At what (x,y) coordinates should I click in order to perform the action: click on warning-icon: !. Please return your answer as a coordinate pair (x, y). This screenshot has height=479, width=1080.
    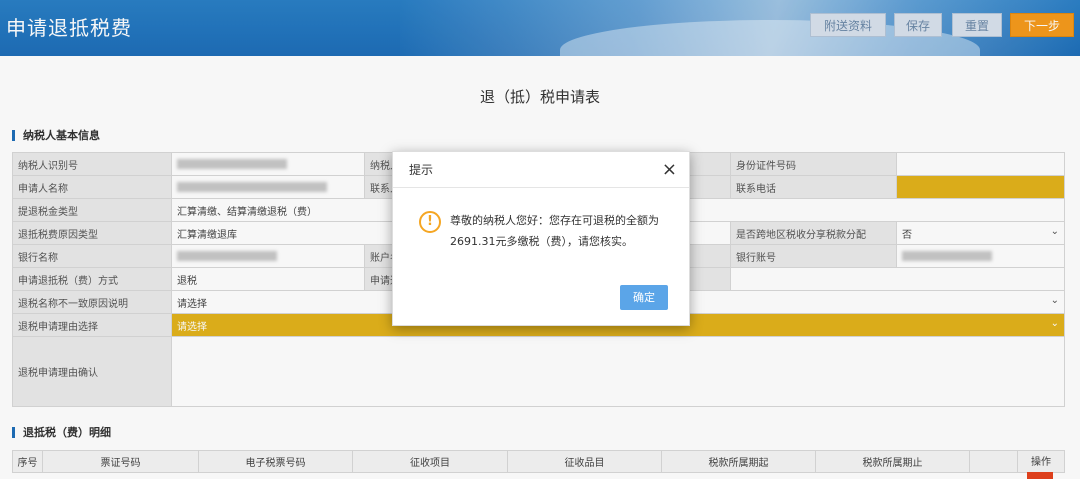
    Looking at the image, I should click on (430, 222).